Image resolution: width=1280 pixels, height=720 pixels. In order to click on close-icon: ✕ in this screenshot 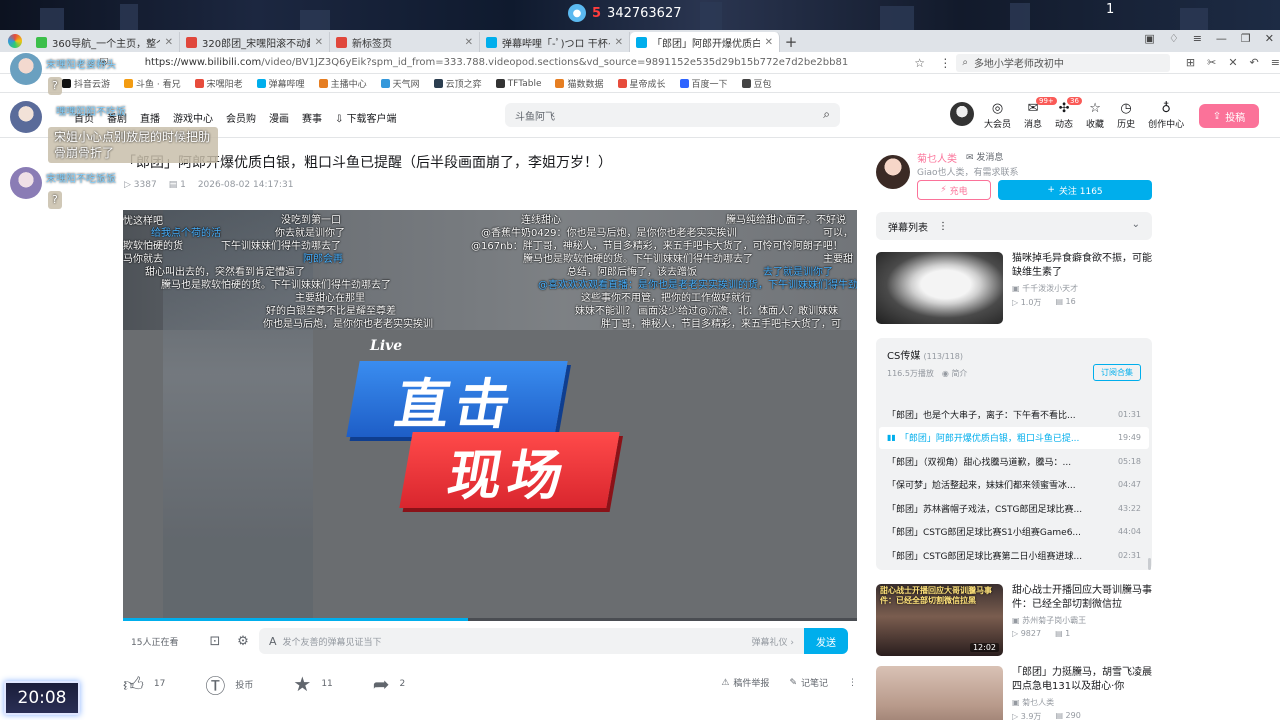, I will do `click(1269, 38)`.